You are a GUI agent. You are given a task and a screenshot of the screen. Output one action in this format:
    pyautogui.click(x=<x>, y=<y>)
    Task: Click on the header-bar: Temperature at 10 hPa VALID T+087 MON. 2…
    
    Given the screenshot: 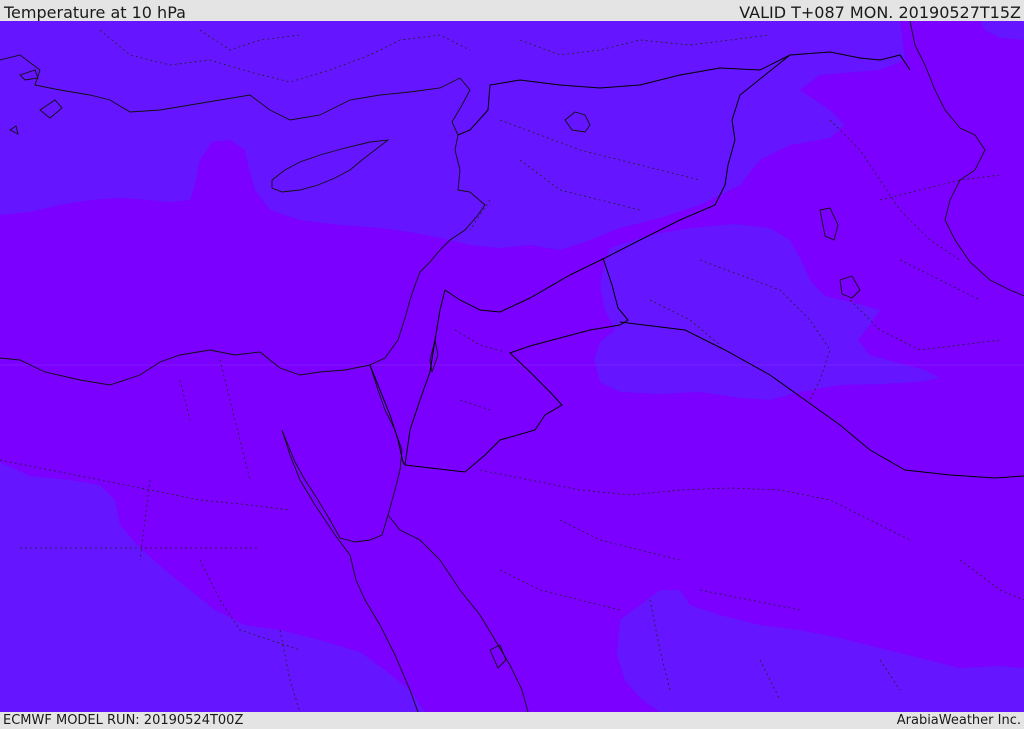 What is the action you would take?
    pyautogui.click(x=512, y=11)
    